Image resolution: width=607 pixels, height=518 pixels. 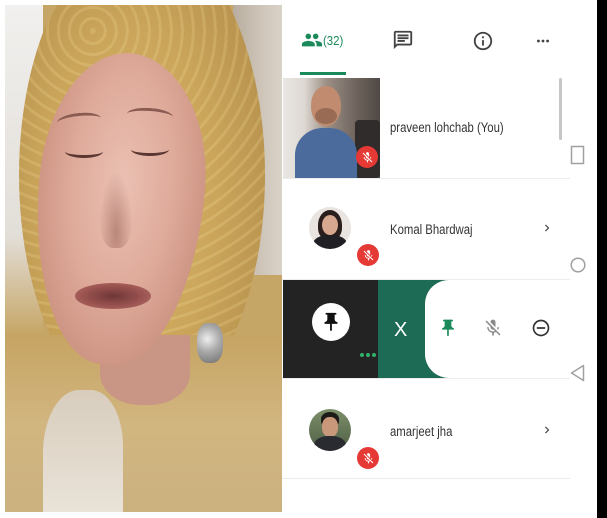 I want to click on tab-chat, so click(x=403, y=47).